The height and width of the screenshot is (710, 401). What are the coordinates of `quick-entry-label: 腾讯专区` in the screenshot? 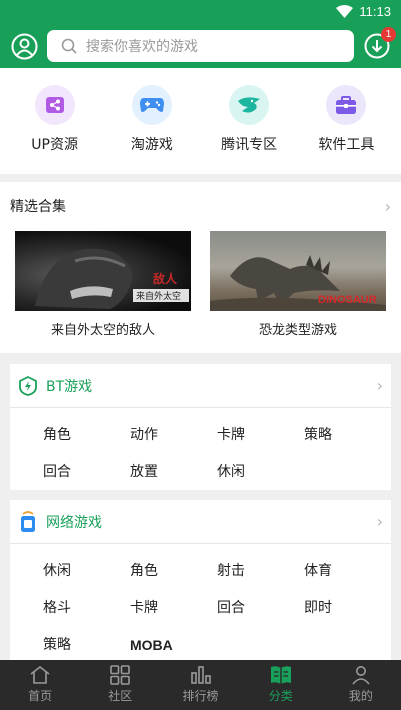 It's located at (249, 145).